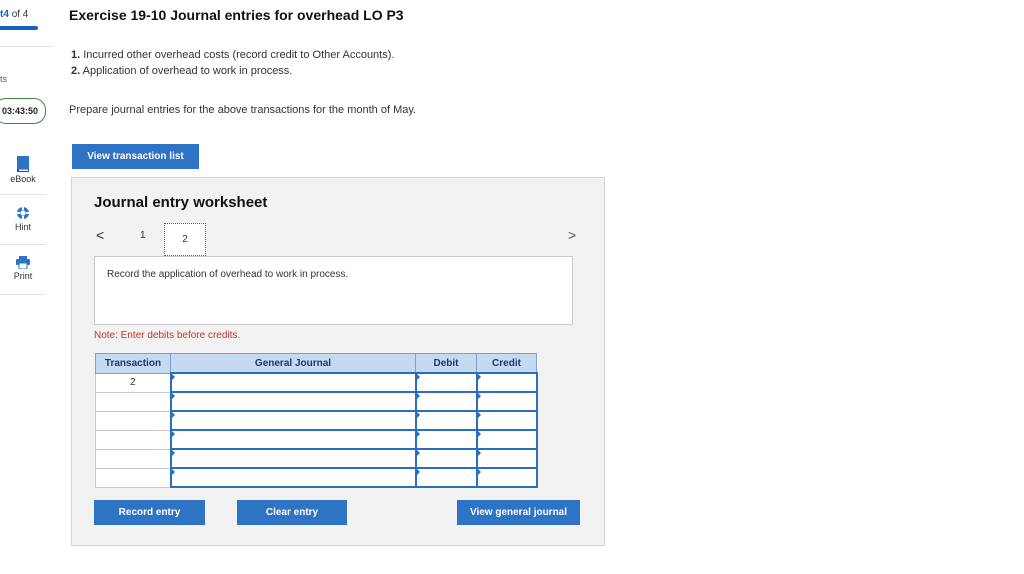 The image size is (1024, 574). What do you see at coordinates (6, 14) in the screenshot?
I see `progress-current: 4` at bounding box center [6, 14].